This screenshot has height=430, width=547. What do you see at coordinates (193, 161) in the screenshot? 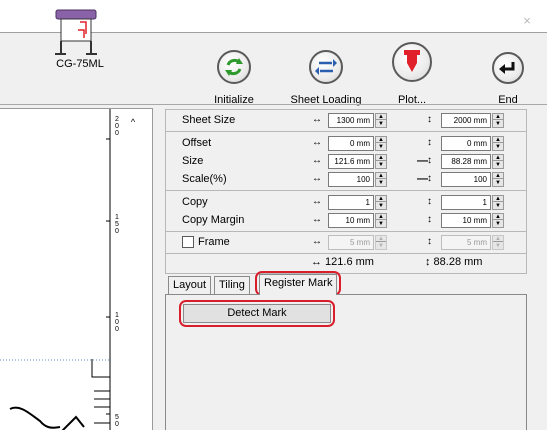
I see `size-label: Size` at bounding box center [193, 161].